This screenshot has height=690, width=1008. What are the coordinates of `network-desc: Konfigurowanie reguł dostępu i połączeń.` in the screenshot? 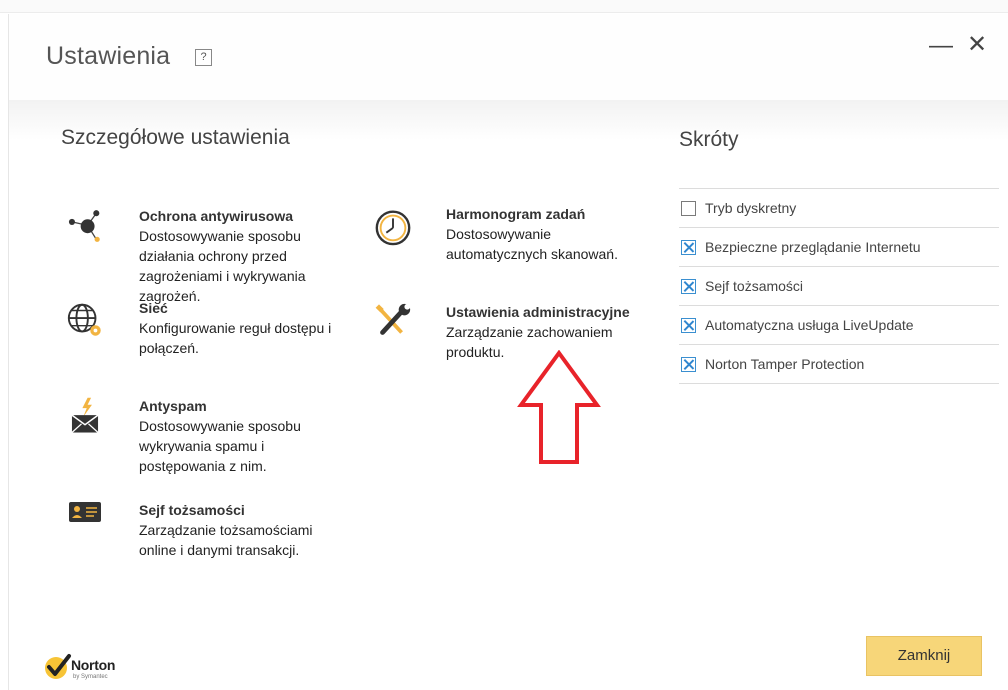 It's located at (235, 338).